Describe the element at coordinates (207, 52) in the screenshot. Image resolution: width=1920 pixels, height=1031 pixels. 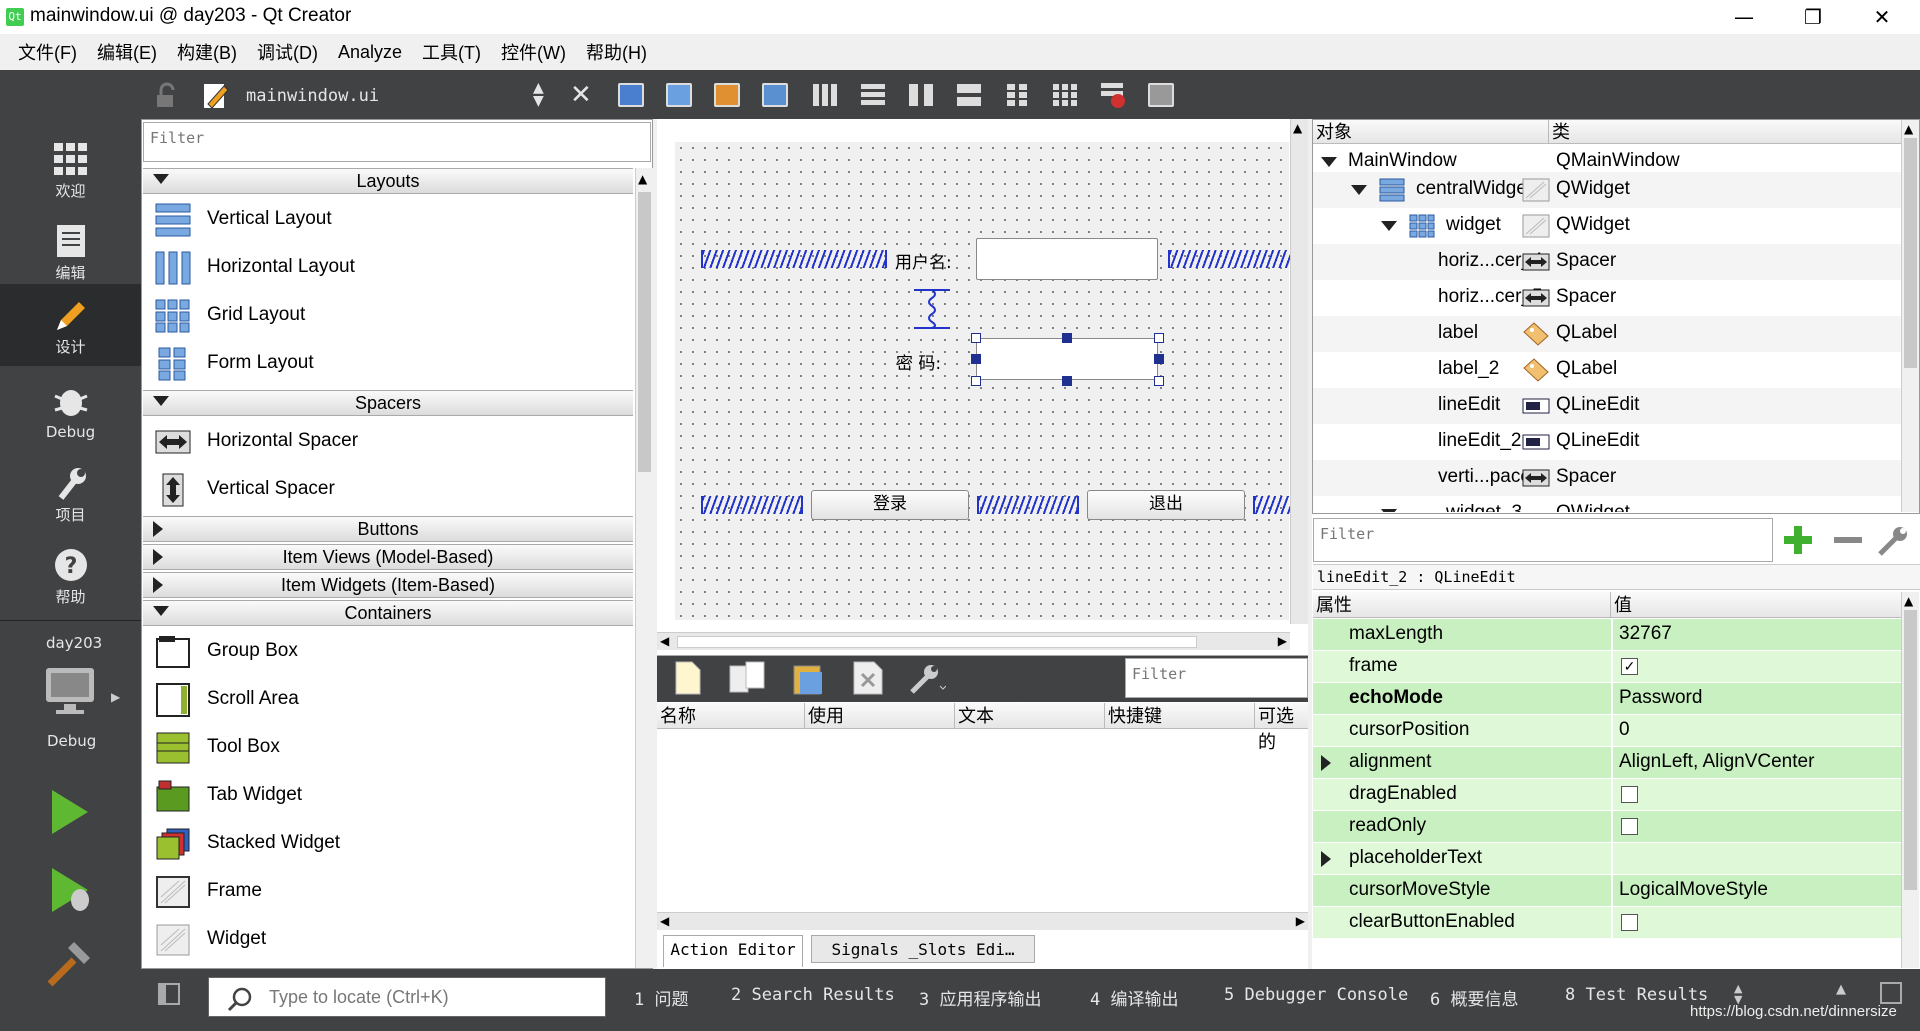
I see `menu-build: 构建(B)` at that location.